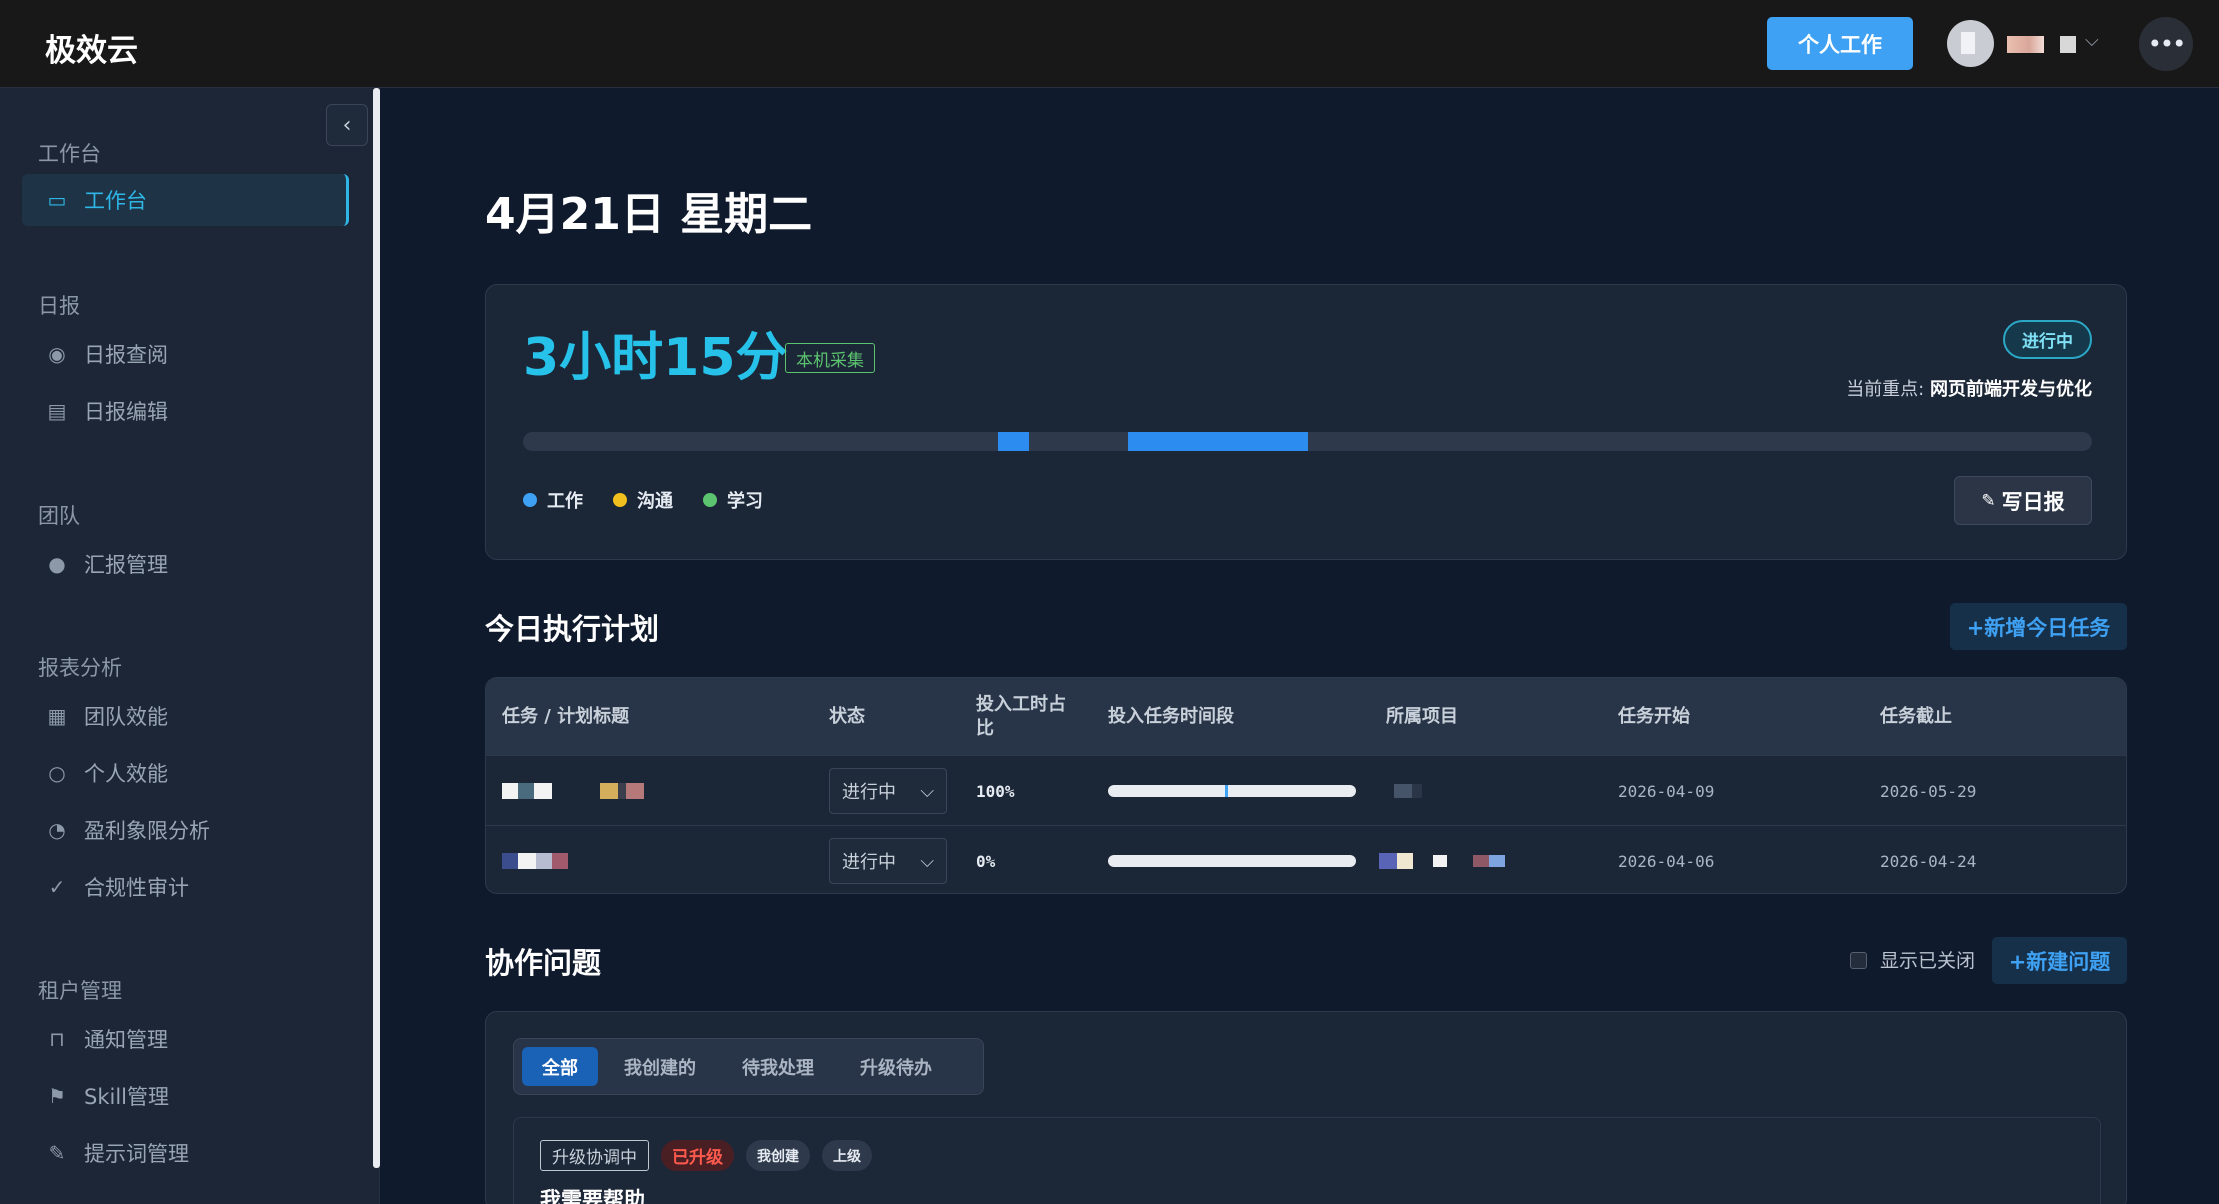 The width and height of the screenshot is (2219, 1204). I want to click on check-circle-icon: ✓, so click(57, 887).